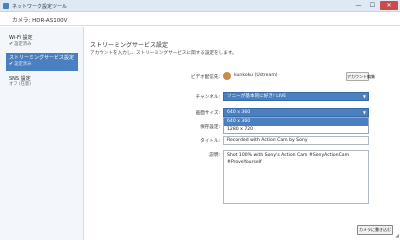  I want to click on close-button: ✕, so click(389, 5).